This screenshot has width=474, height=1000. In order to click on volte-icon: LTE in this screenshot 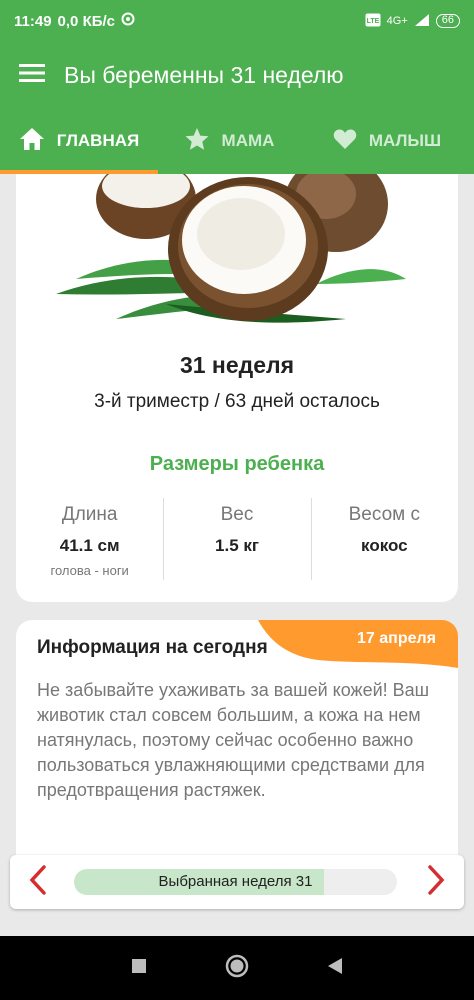, I will do `click(373, 21)`.